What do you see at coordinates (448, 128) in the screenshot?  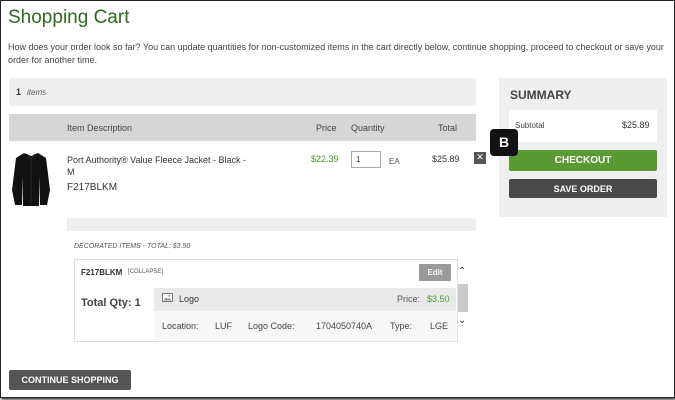 I see `column-header-total: Total` at bounding box center [448, 128].